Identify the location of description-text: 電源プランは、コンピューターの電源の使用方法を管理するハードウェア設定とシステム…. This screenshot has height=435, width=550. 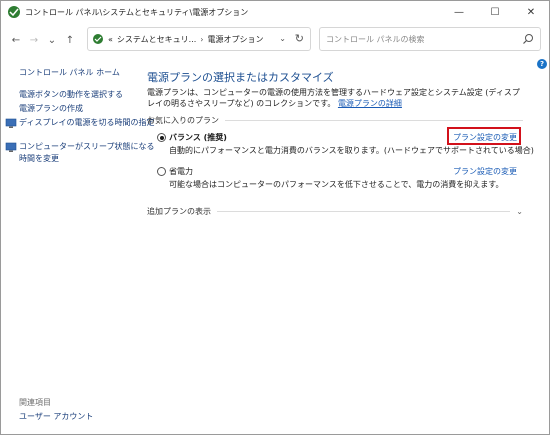
(333, 98).